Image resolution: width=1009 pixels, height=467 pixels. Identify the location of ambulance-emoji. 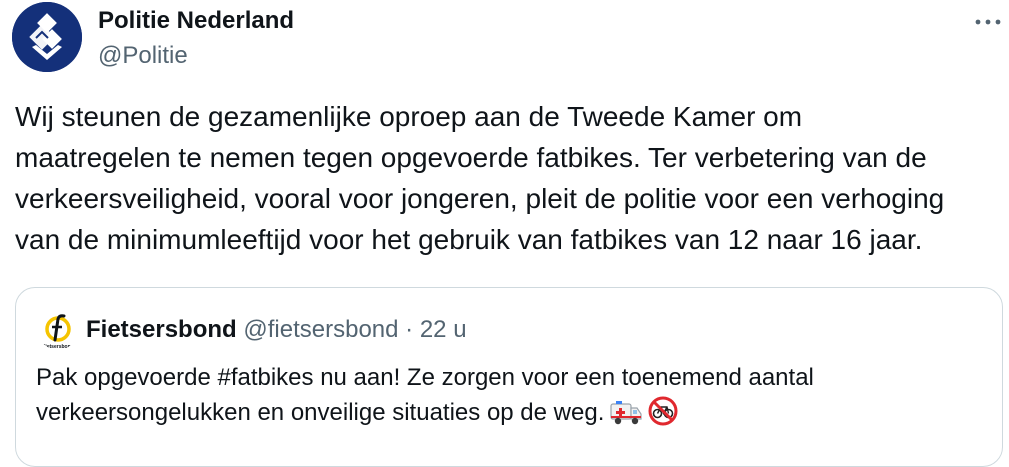
(626, 418).